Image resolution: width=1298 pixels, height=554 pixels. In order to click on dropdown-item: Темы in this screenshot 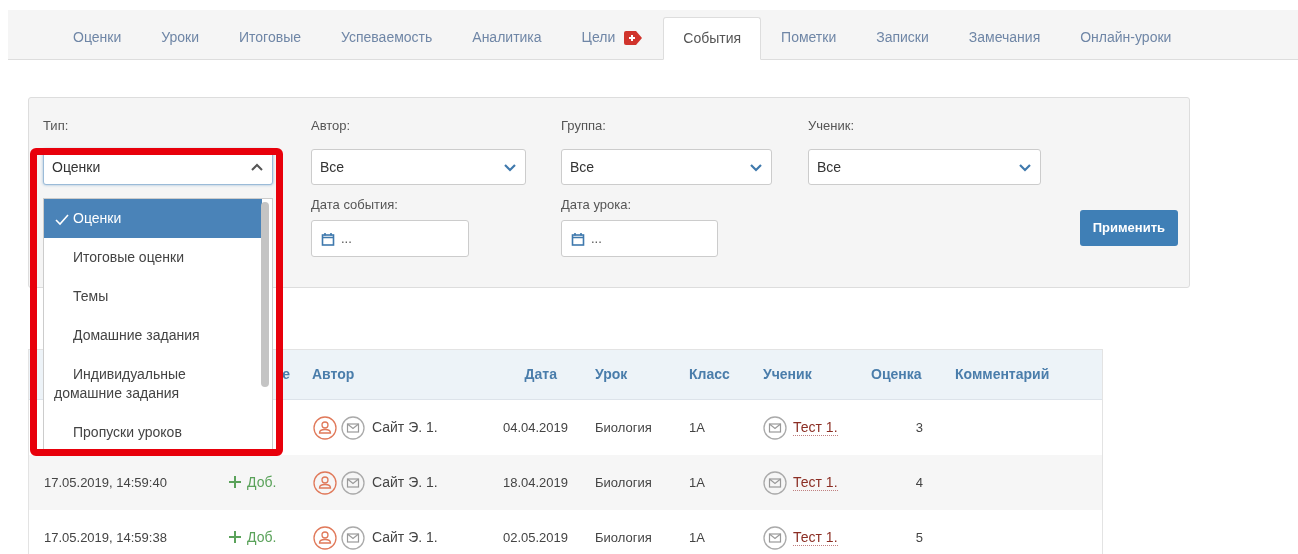, I will do `click(153, 296)`.